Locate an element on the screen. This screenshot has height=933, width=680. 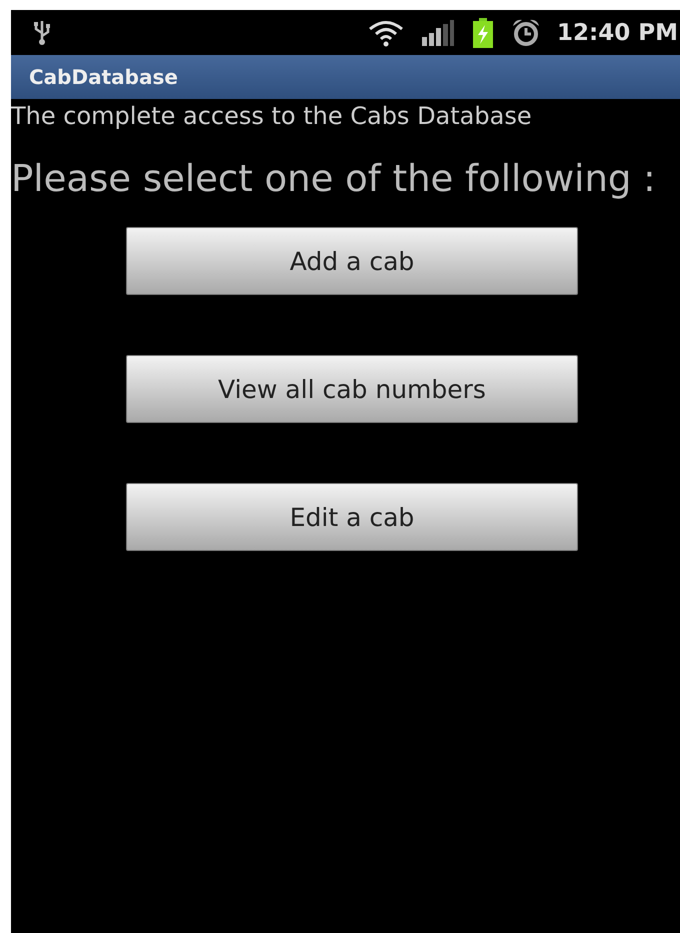
prompt-text: Please select one of the following : is located at coordinates (334, 179).